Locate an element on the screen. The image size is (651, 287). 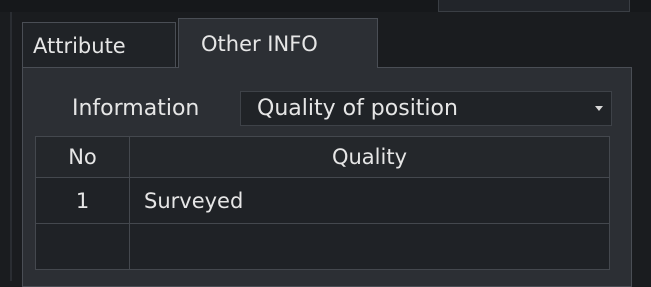
cell-no is located at coordinates (83, 246).